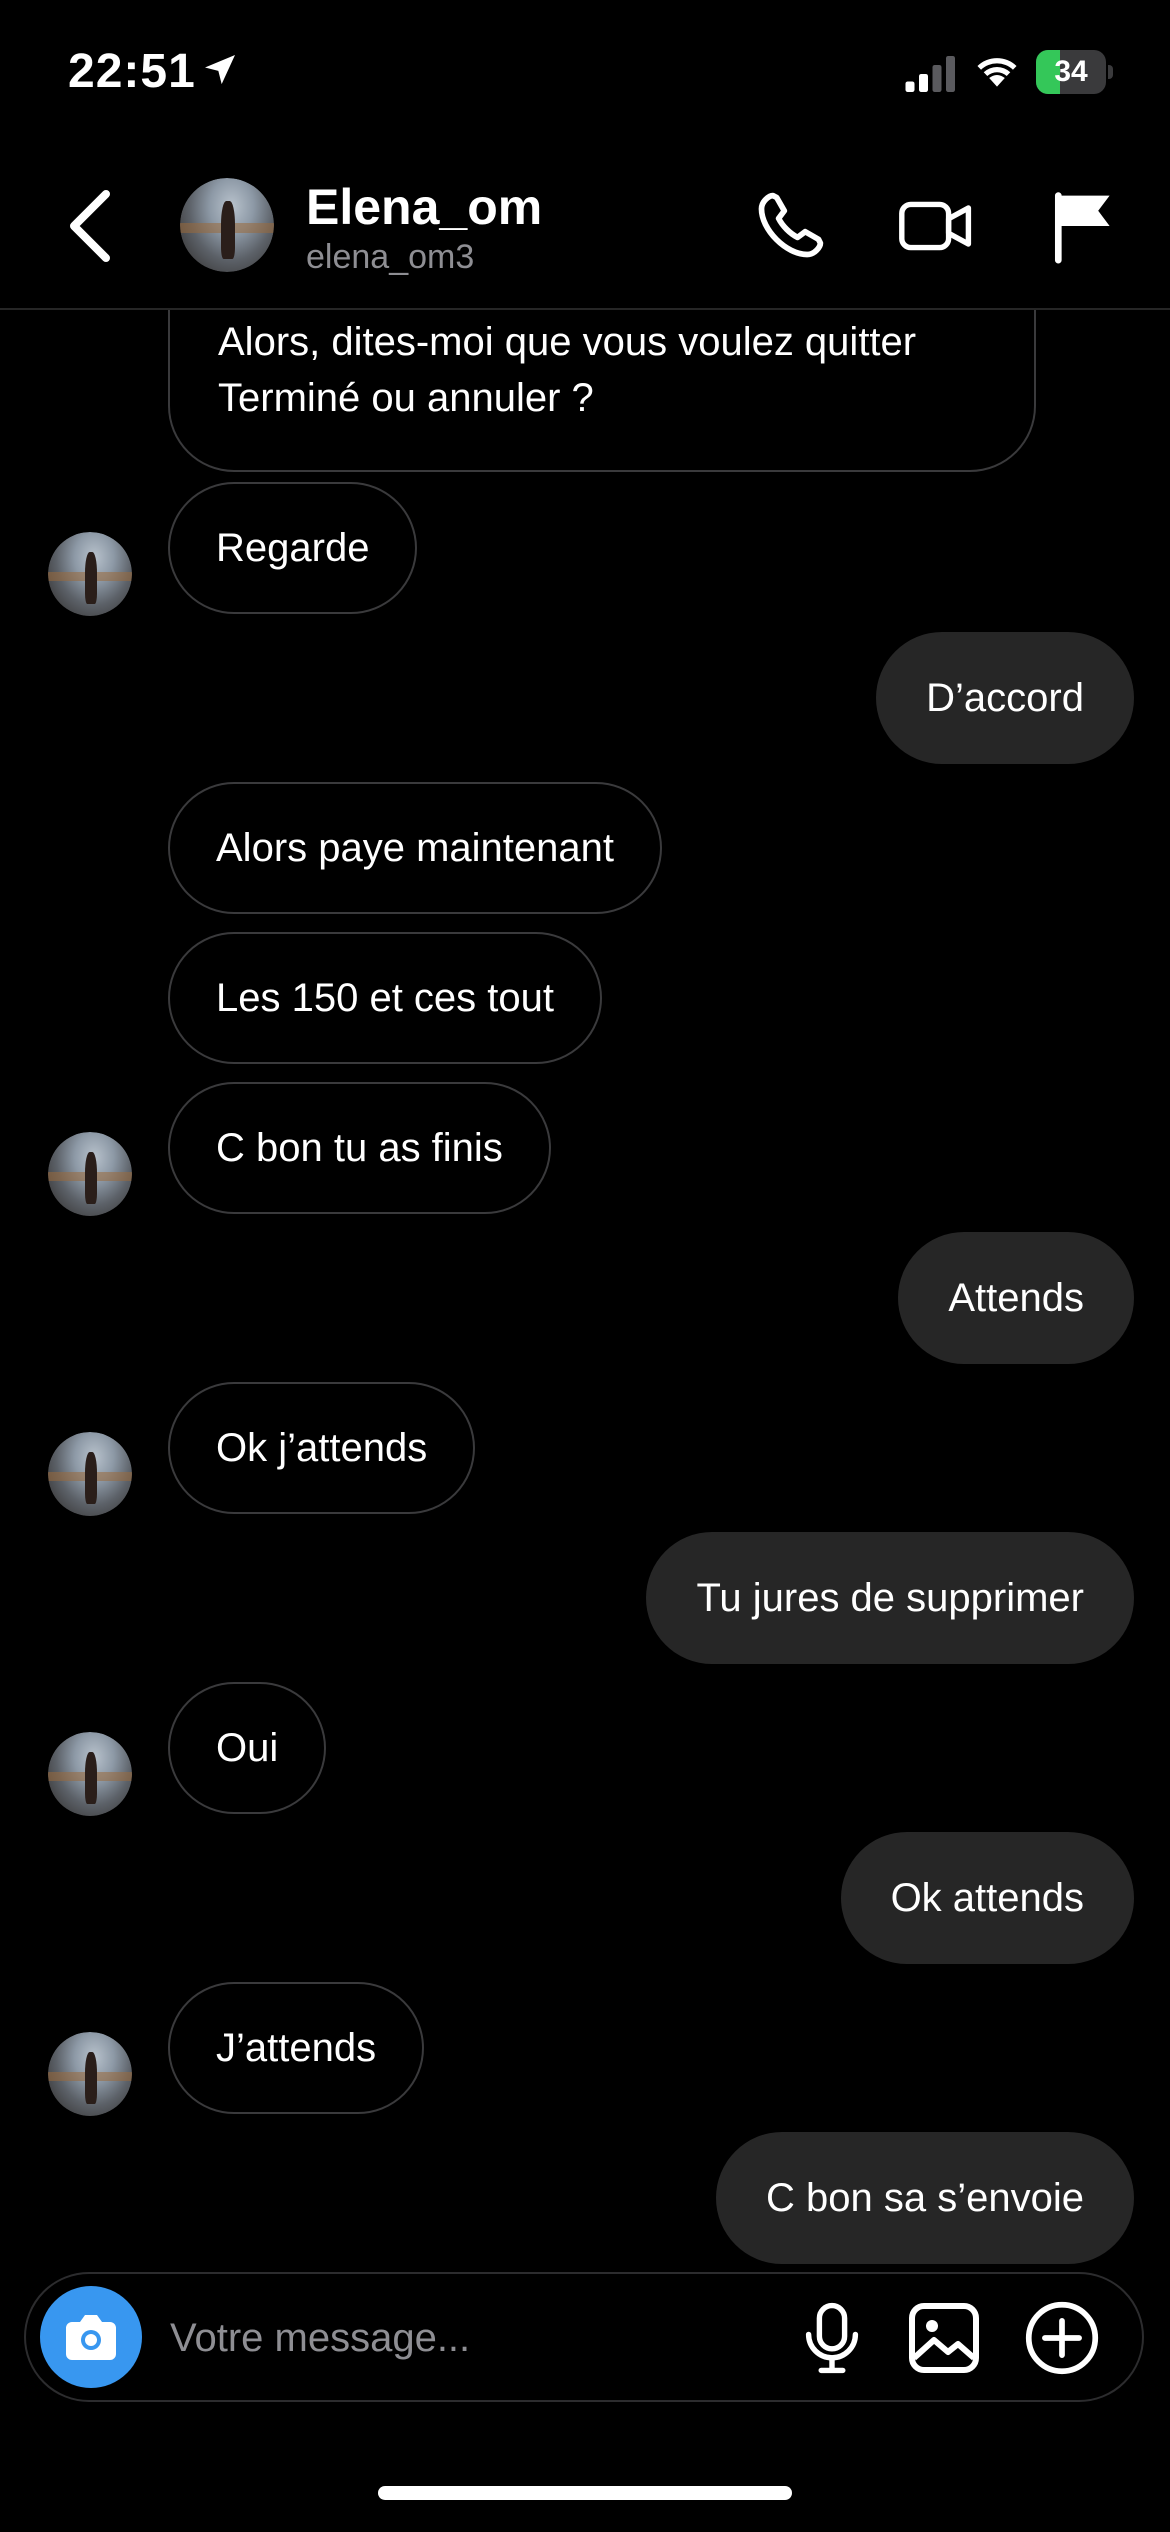  Describe the element at coordinates (930, 74) in the screenshot. I see `signal-icon` at that location.